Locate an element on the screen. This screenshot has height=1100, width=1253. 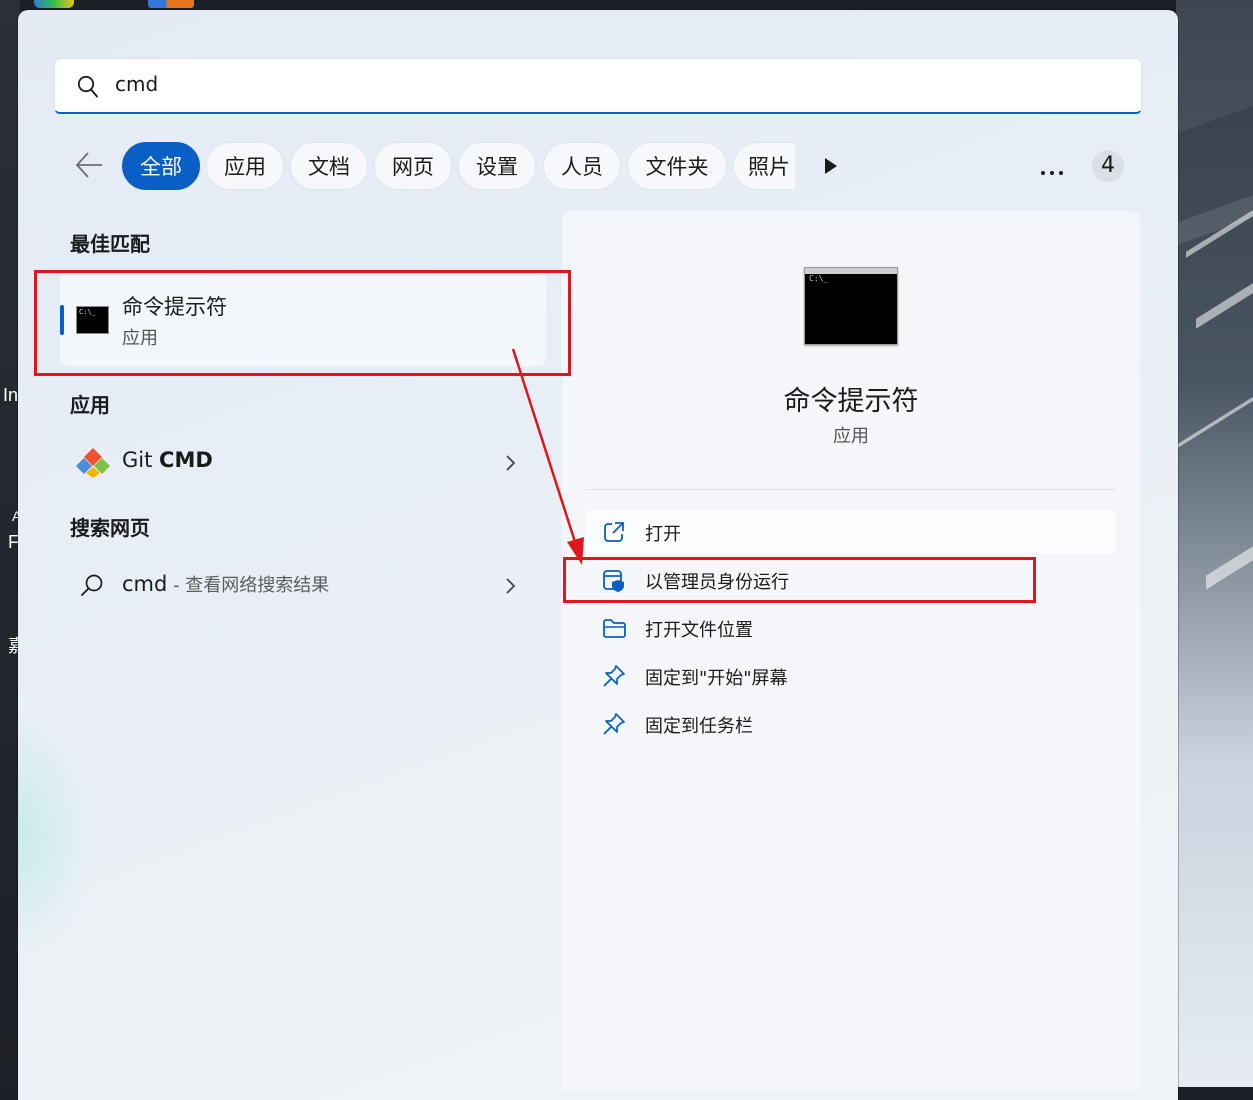
folder-icon is located at coordinates (615, 630).